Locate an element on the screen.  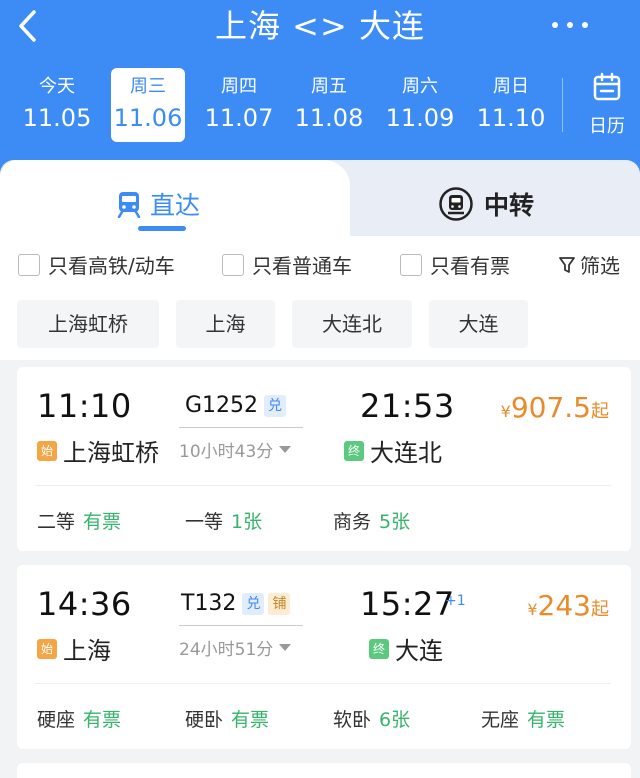
station-chip-shanghai: 上海 is located at coordinates (225, 324).